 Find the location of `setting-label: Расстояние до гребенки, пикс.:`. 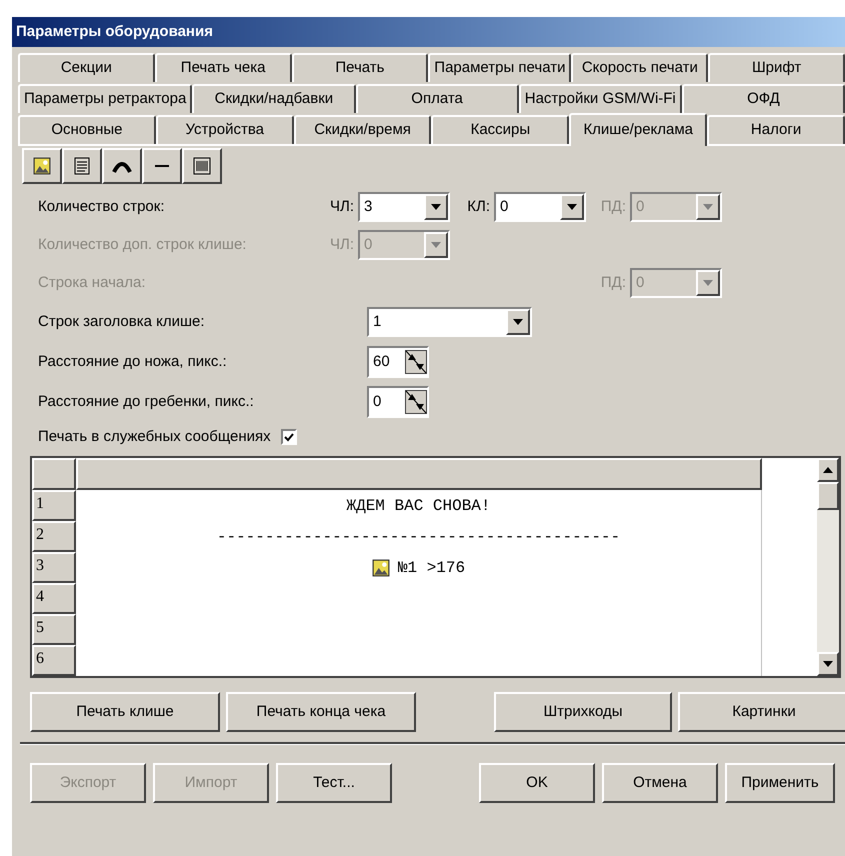

setting-label: Расстояние до гребенки, пикс.: is located at coordinates (146, 401).